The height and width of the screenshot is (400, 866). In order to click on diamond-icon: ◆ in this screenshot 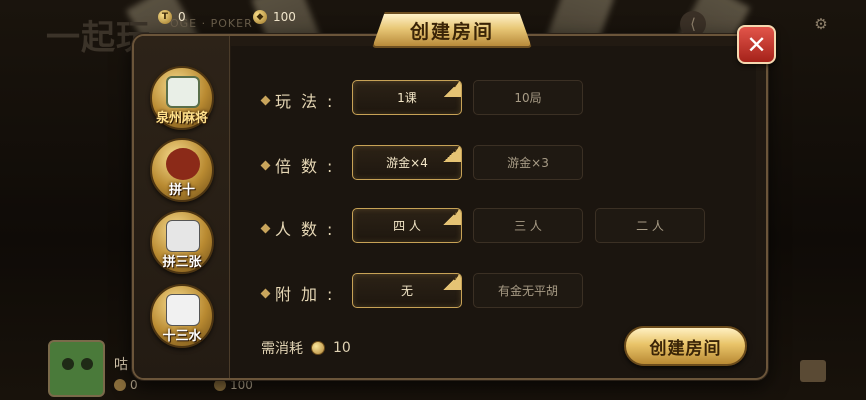, I will do `click(260, 17)`.